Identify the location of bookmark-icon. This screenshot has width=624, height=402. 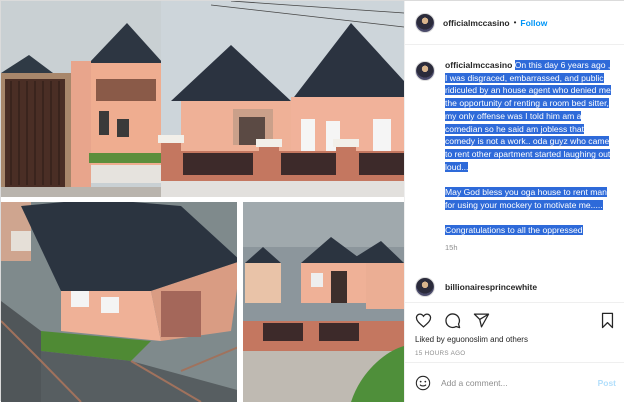
(607, 320).